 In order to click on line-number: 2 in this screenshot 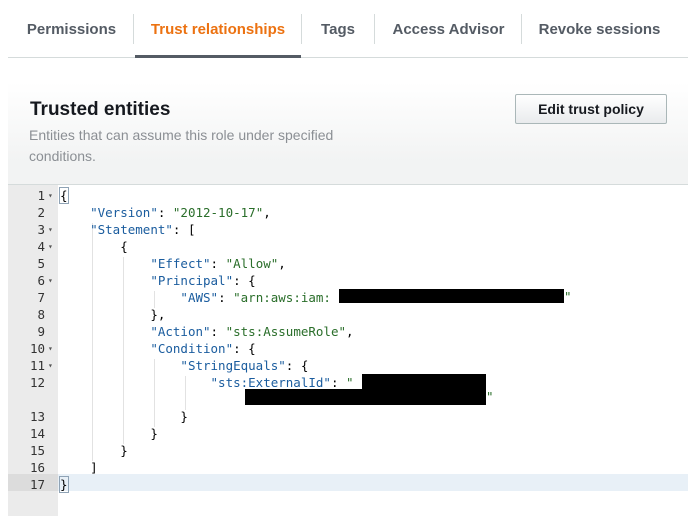, I will do `click(41, 212)`.